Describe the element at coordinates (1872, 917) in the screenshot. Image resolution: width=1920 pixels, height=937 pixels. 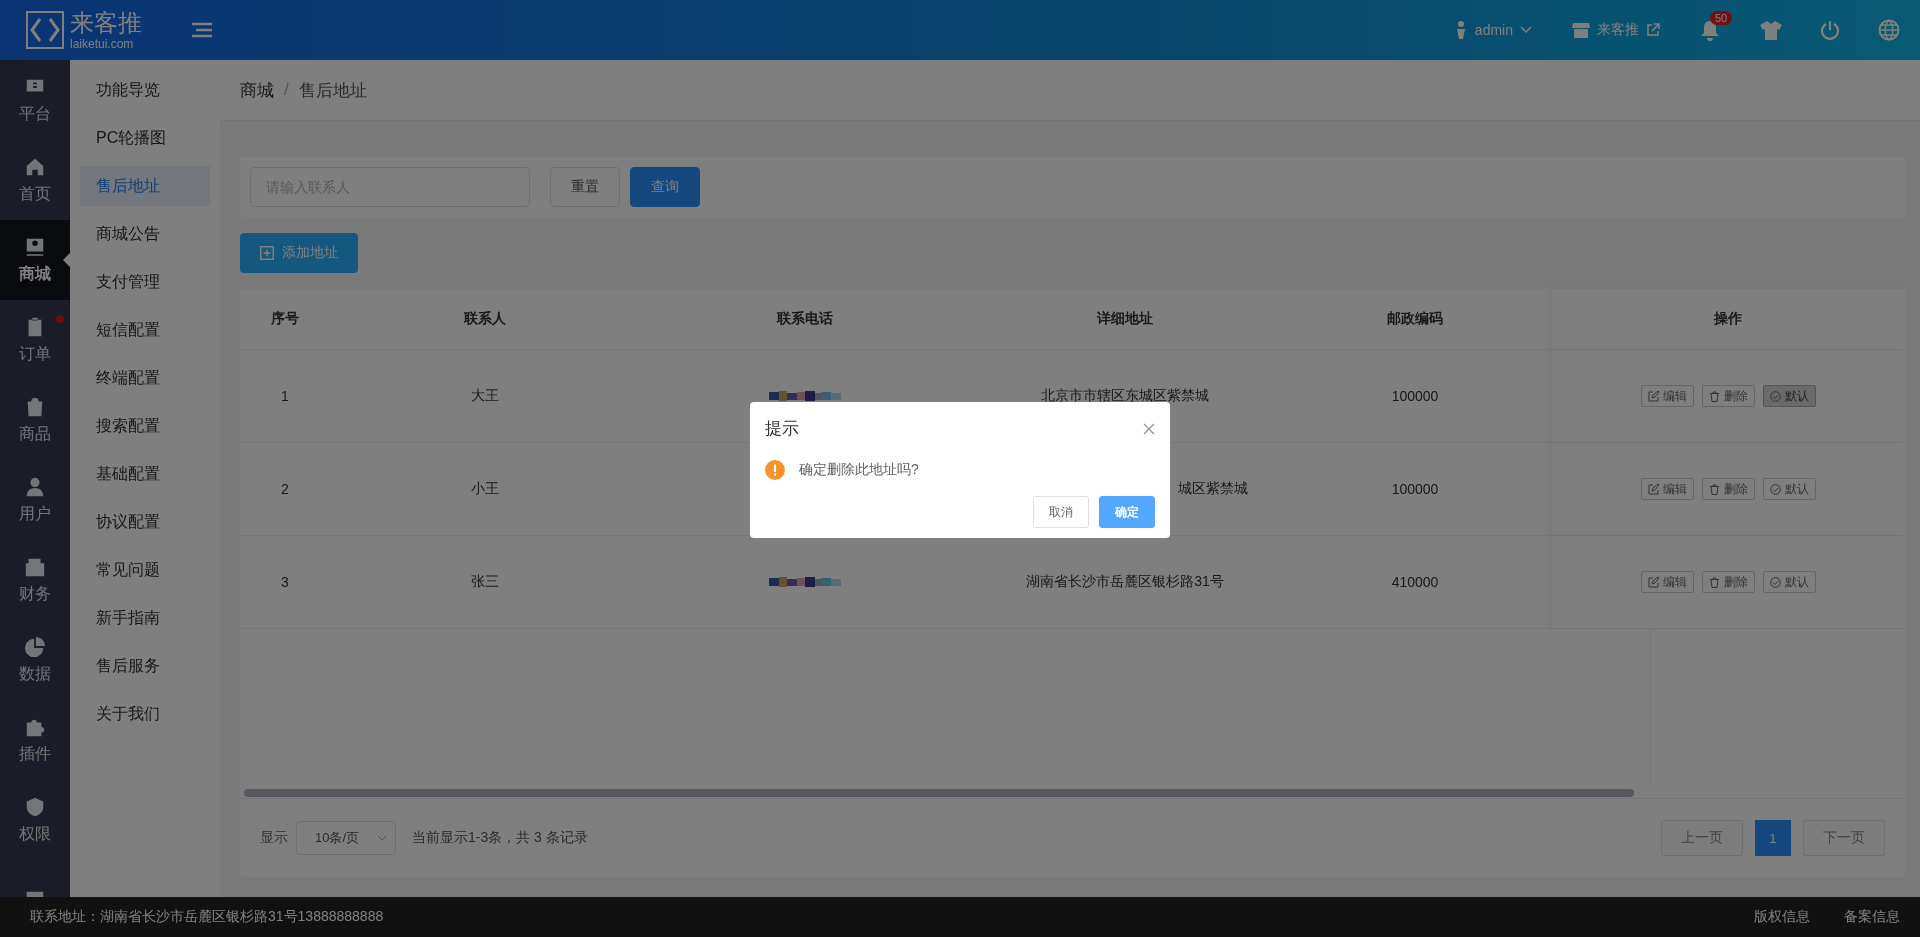
I see `footer-link: 备案信息` at that location.